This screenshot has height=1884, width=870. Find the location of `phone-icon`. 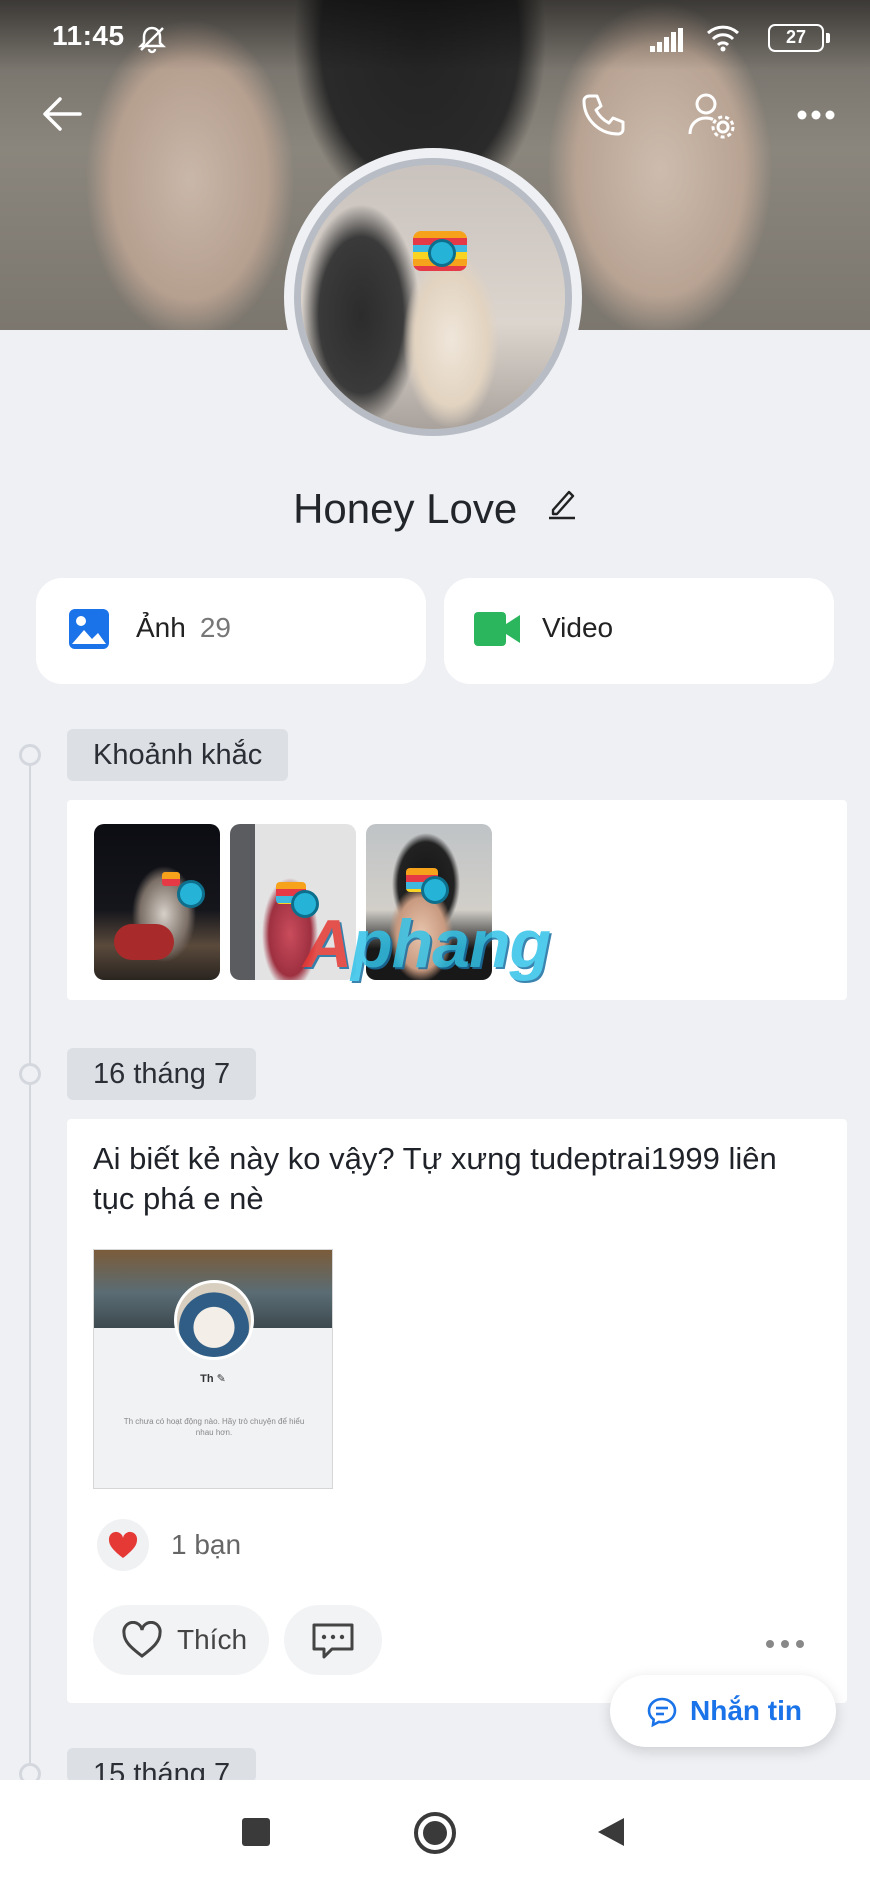

phone-icon is located at coordinates (603, 115).